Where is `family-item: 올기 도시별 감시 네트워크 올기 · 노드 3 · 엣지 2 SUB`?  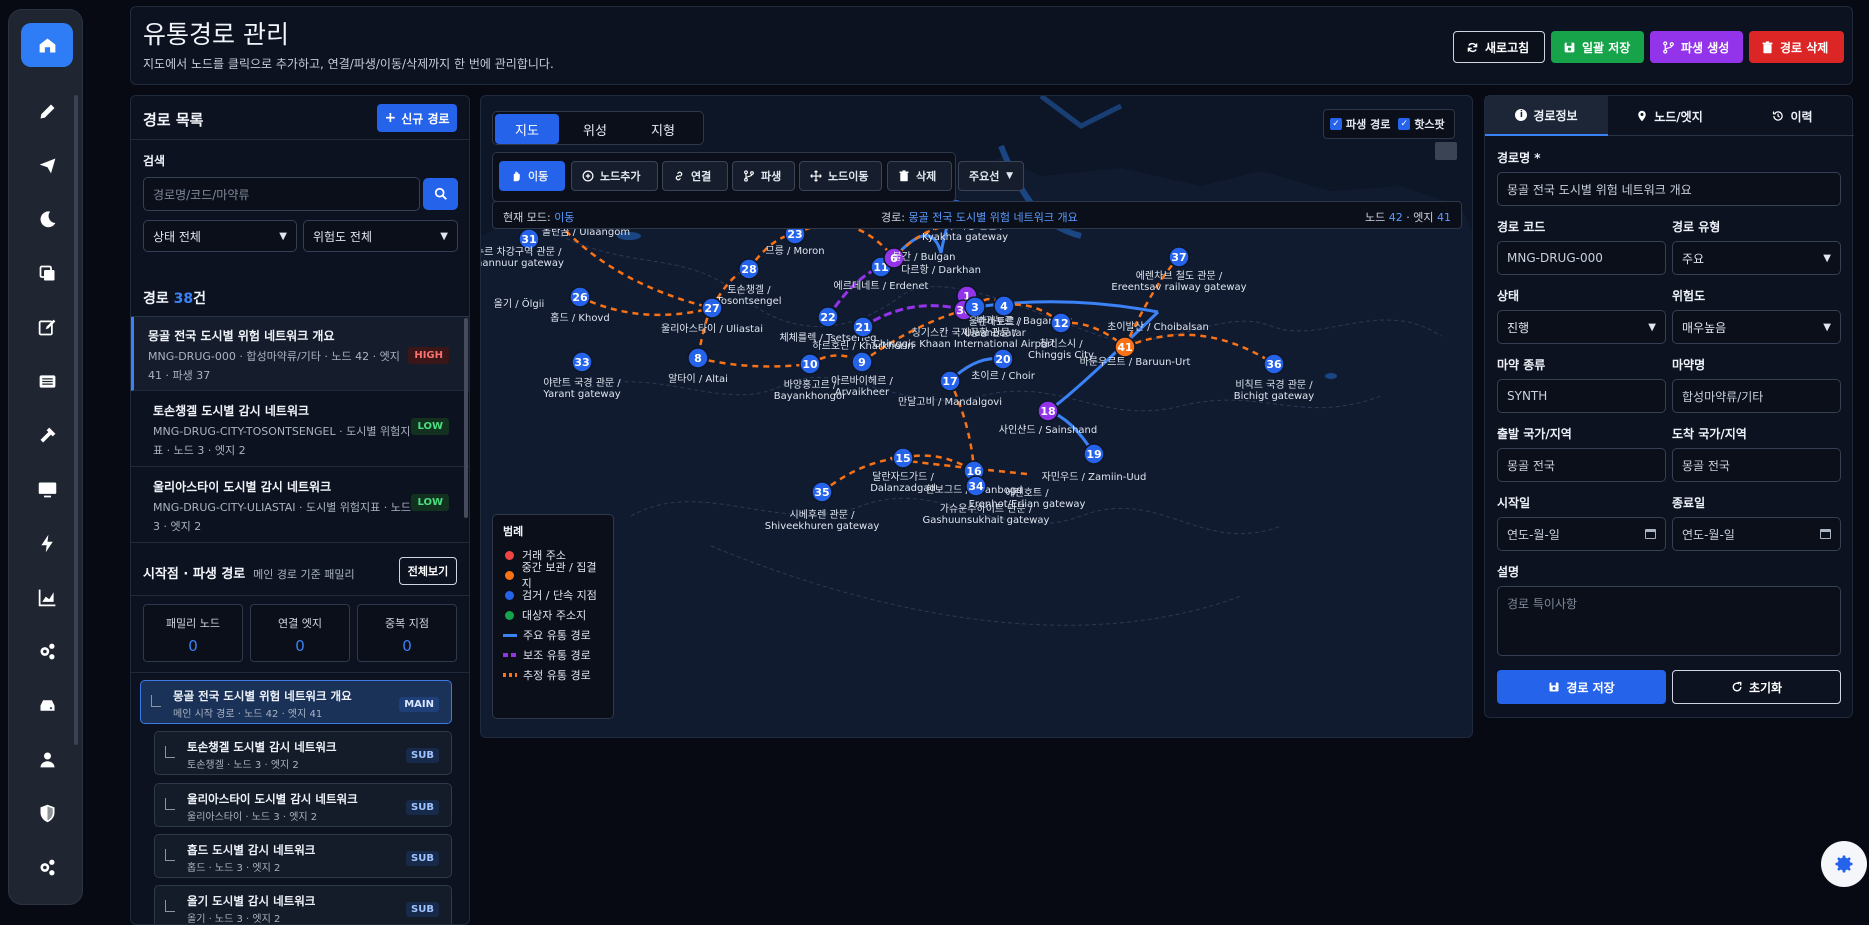 family-item: 올기 도시별 감시 네트워크 올기 · 노드 3 · 엣지 2 SUB is located at coordinates (303, 904).